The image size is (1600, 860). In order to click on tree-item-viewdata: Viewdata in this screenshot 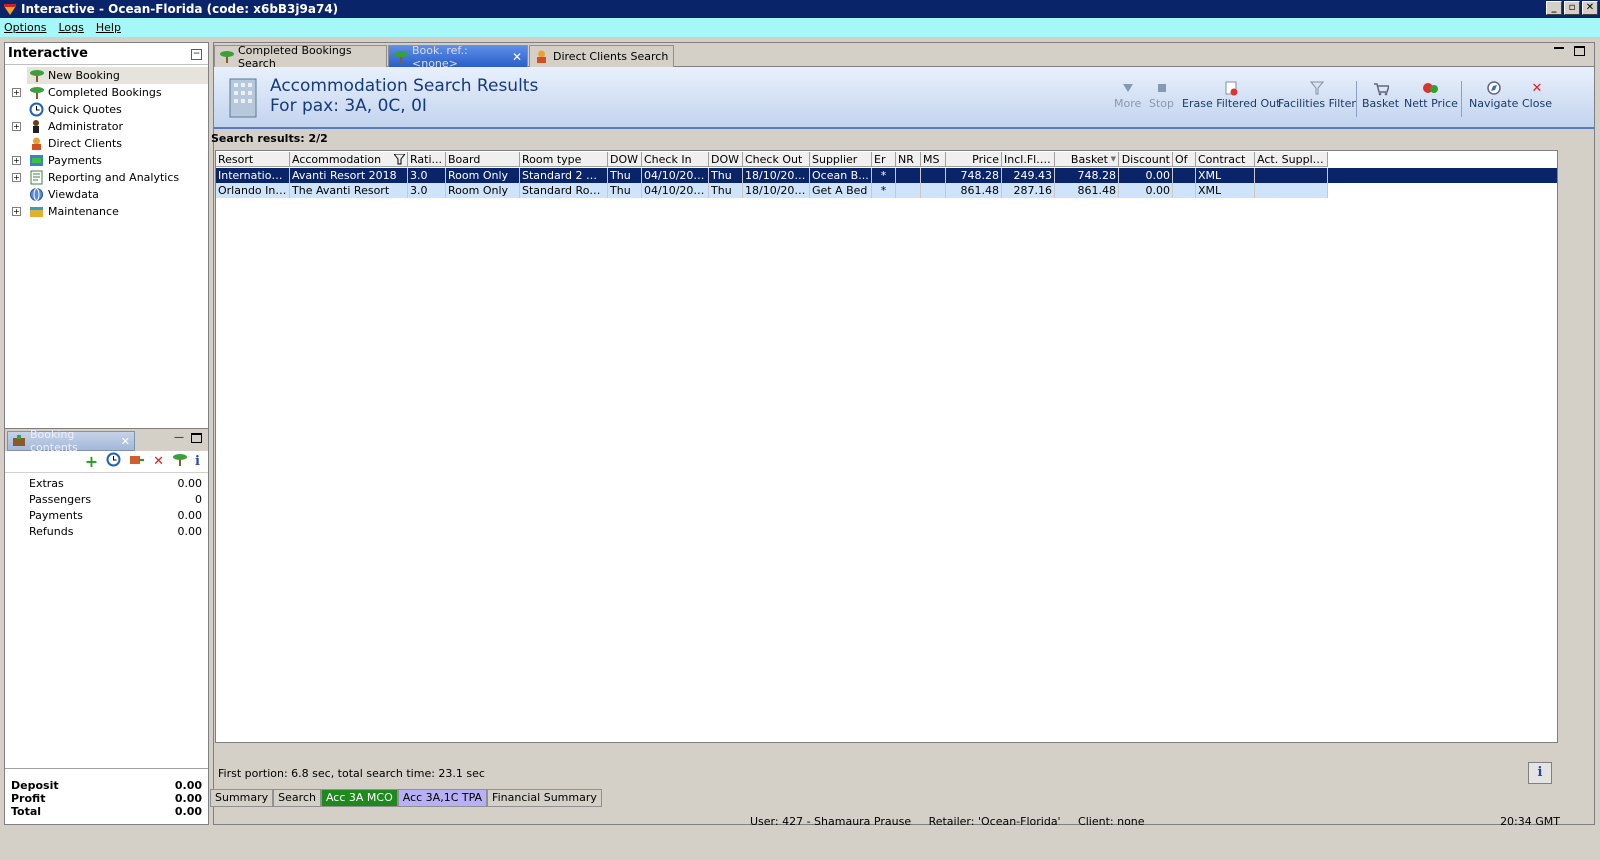, I will do `click(106, 194)`.